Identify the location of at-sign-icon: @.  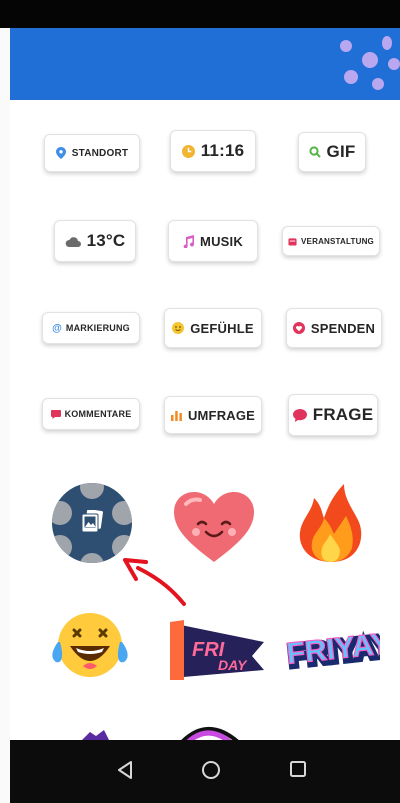
(57, 328).